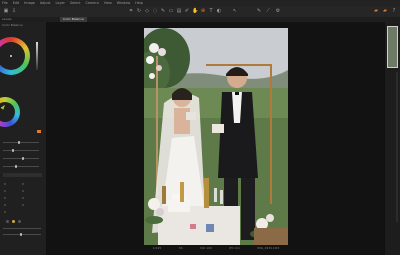 The image size is (400, 255). I want to click on left-tool-panel: Color Balance 0 0 0 0 0 0 0 0 0, so click(23, 138).